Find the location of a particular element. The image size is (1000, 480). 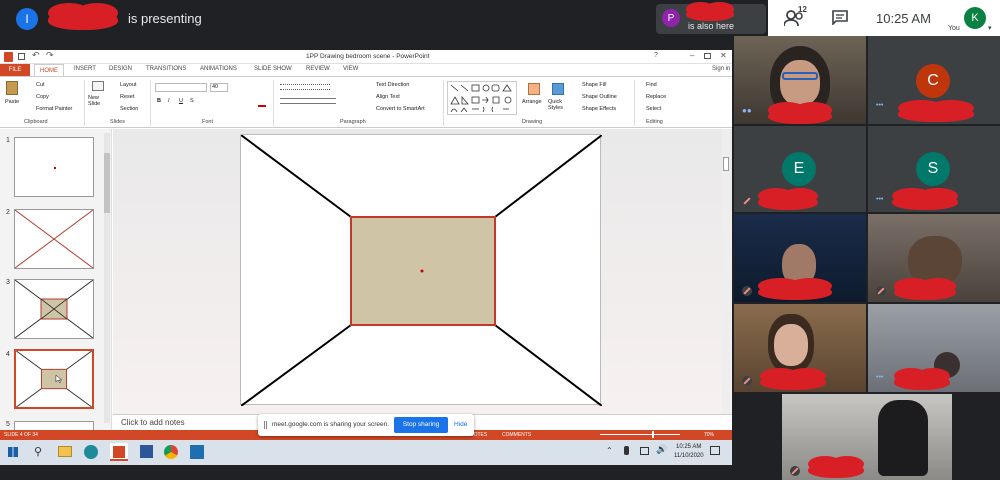

paste-button: Paste is located at coordinates (12, 102).